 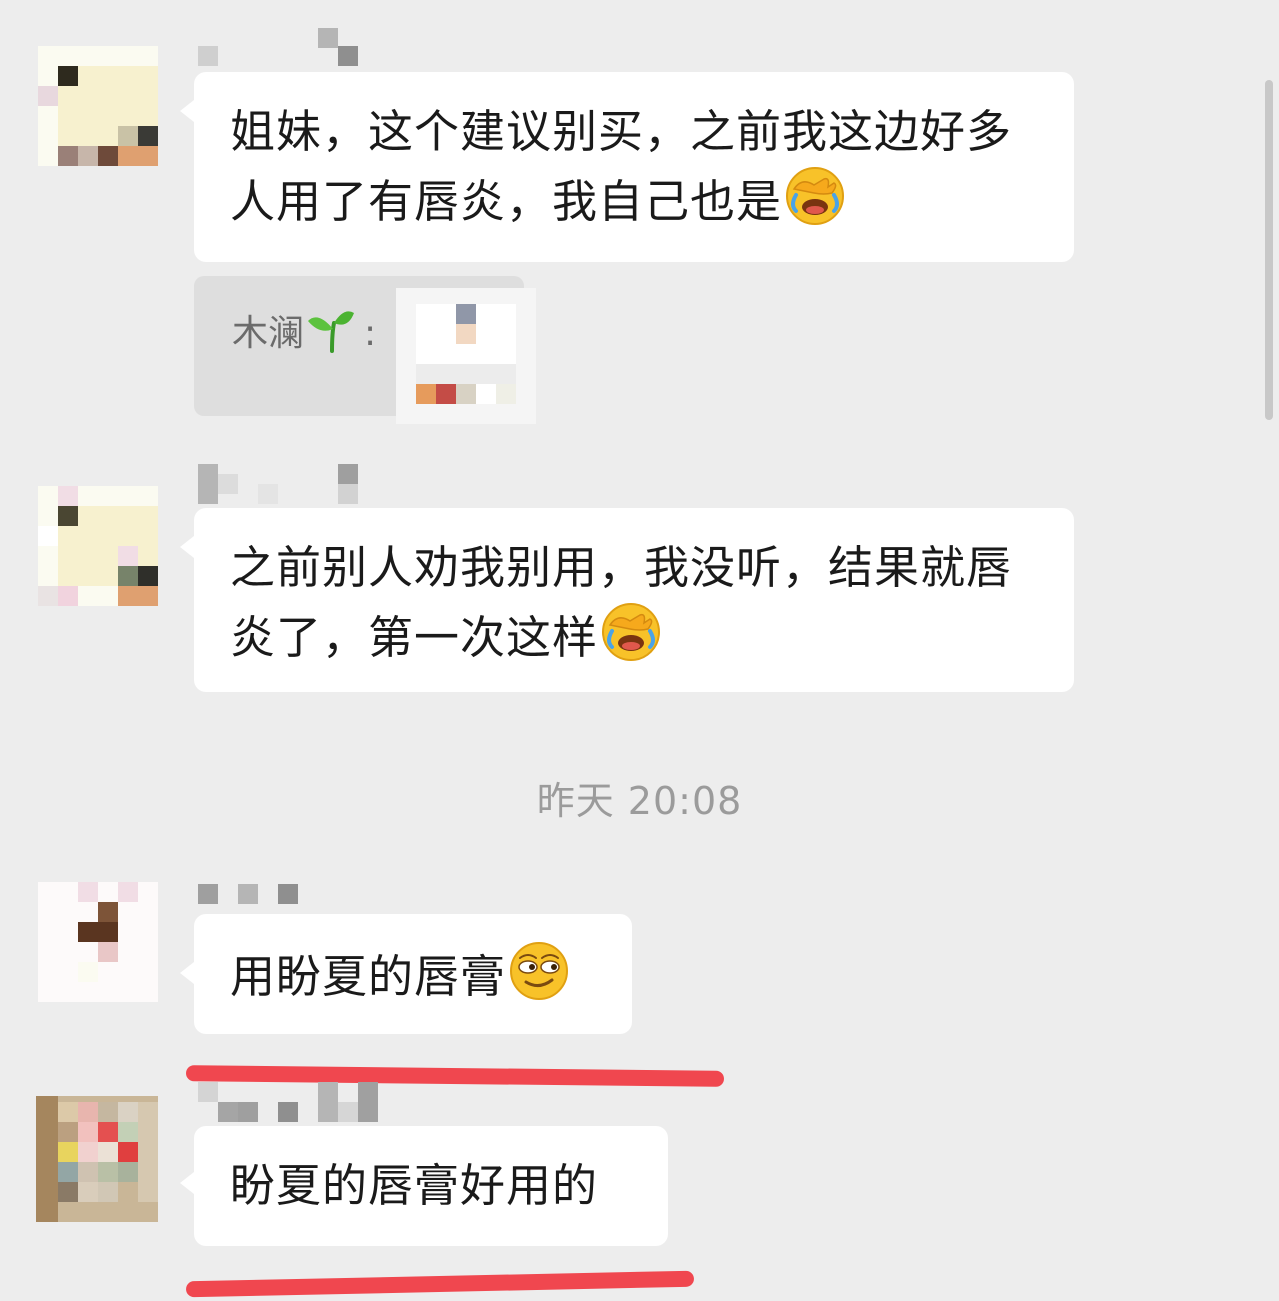 I want to click on message-text: 盼夏的唇膏好用的, so click(x=414, y=1185).